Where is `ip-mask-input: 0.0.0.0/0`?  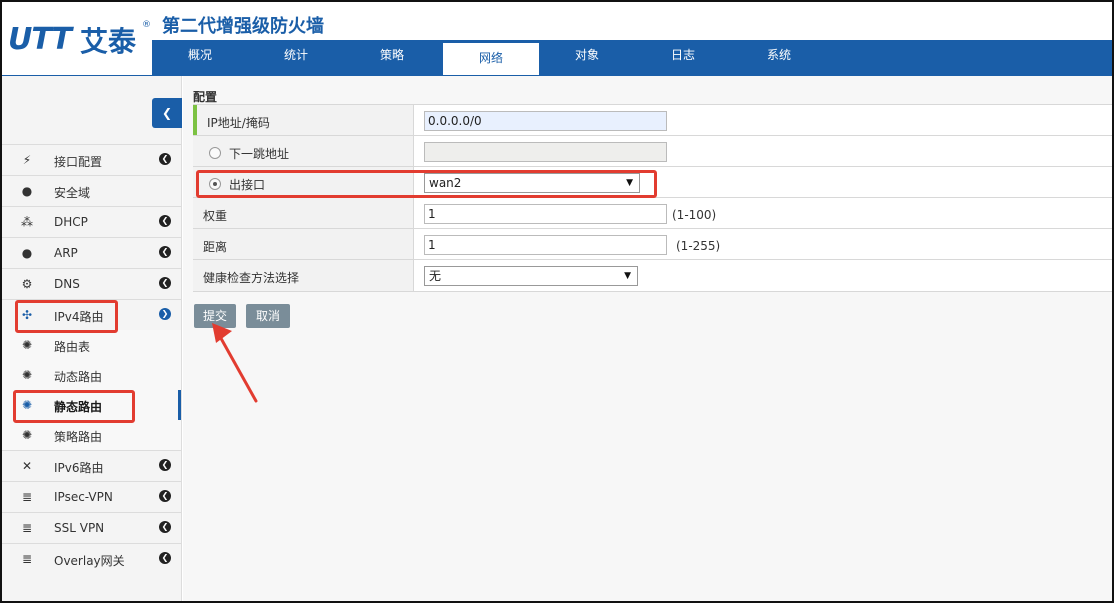 ip-mask-input: 0.0.0.0/0 is located at coordinates (545, 121).